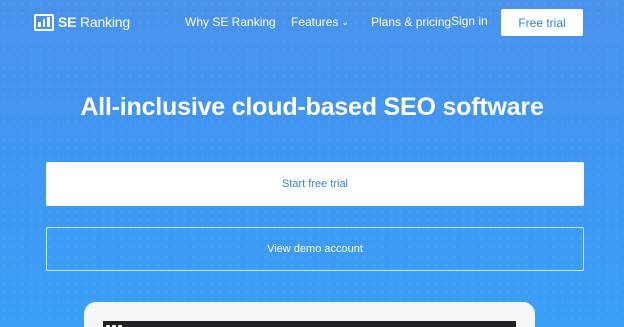 The height and width of the screenshot is (327, 624). What do you see at coordinates (315, 184) in the screenshot?
I see `start-free-trial-button: Start free trial` at bounding box center [315, 184].